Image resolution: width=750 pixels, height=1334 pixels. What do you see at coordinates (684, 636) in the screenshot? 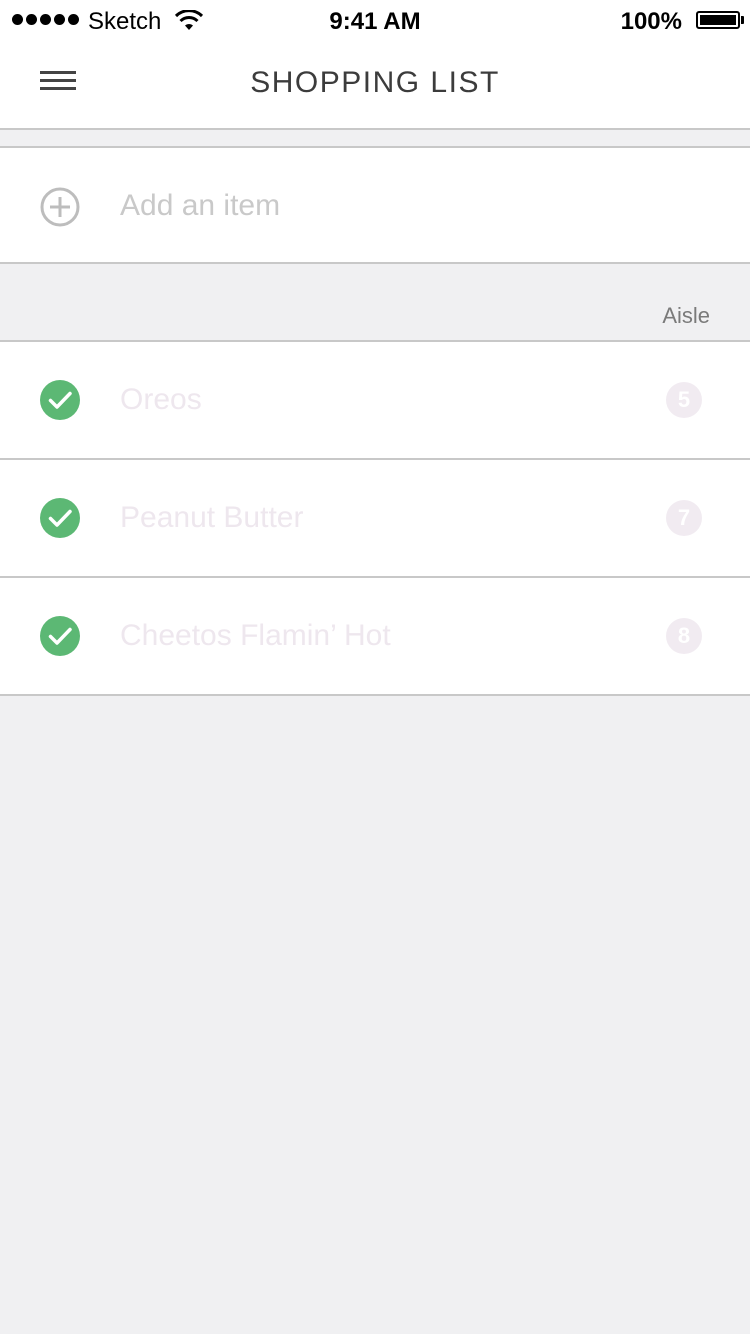
I see `aisle-badge: 8` at bounding box center [684, 636].